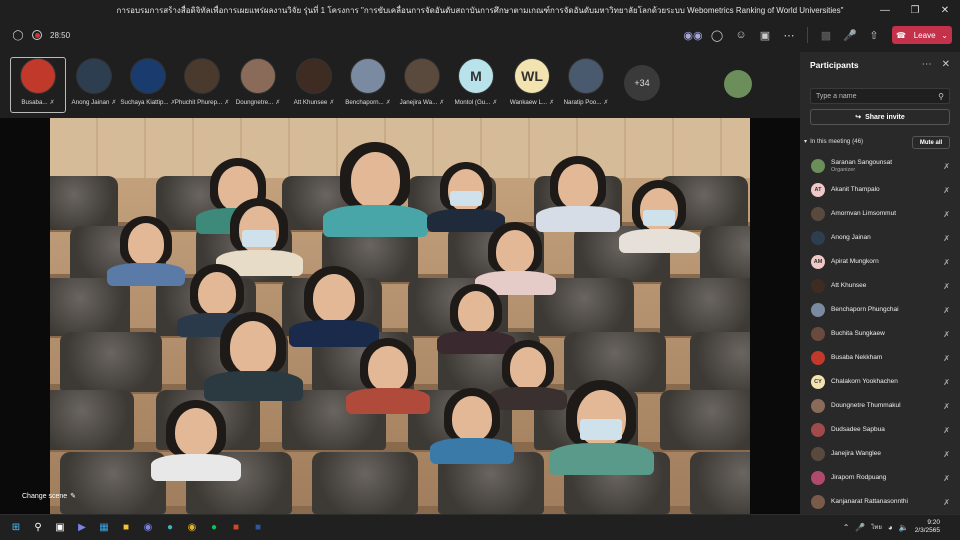 The image size is (960, 540). I want to click on participant-thumbnail: M Montol (Gu... ✗, so click(476, 84).